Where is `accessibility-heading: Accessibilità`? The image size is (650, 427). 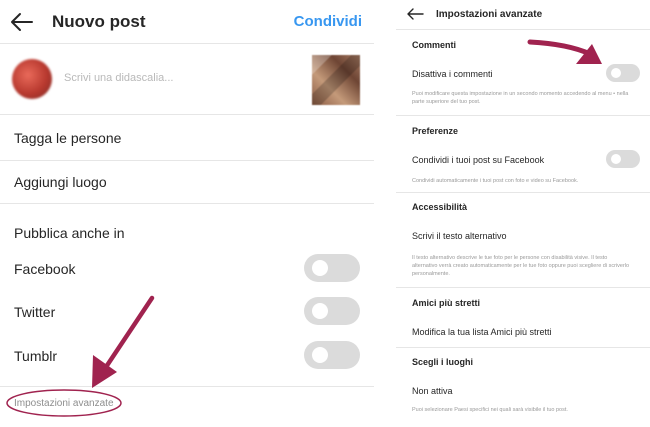
accessibility-heading: Accessibilità is located at coordinates (440, 207).